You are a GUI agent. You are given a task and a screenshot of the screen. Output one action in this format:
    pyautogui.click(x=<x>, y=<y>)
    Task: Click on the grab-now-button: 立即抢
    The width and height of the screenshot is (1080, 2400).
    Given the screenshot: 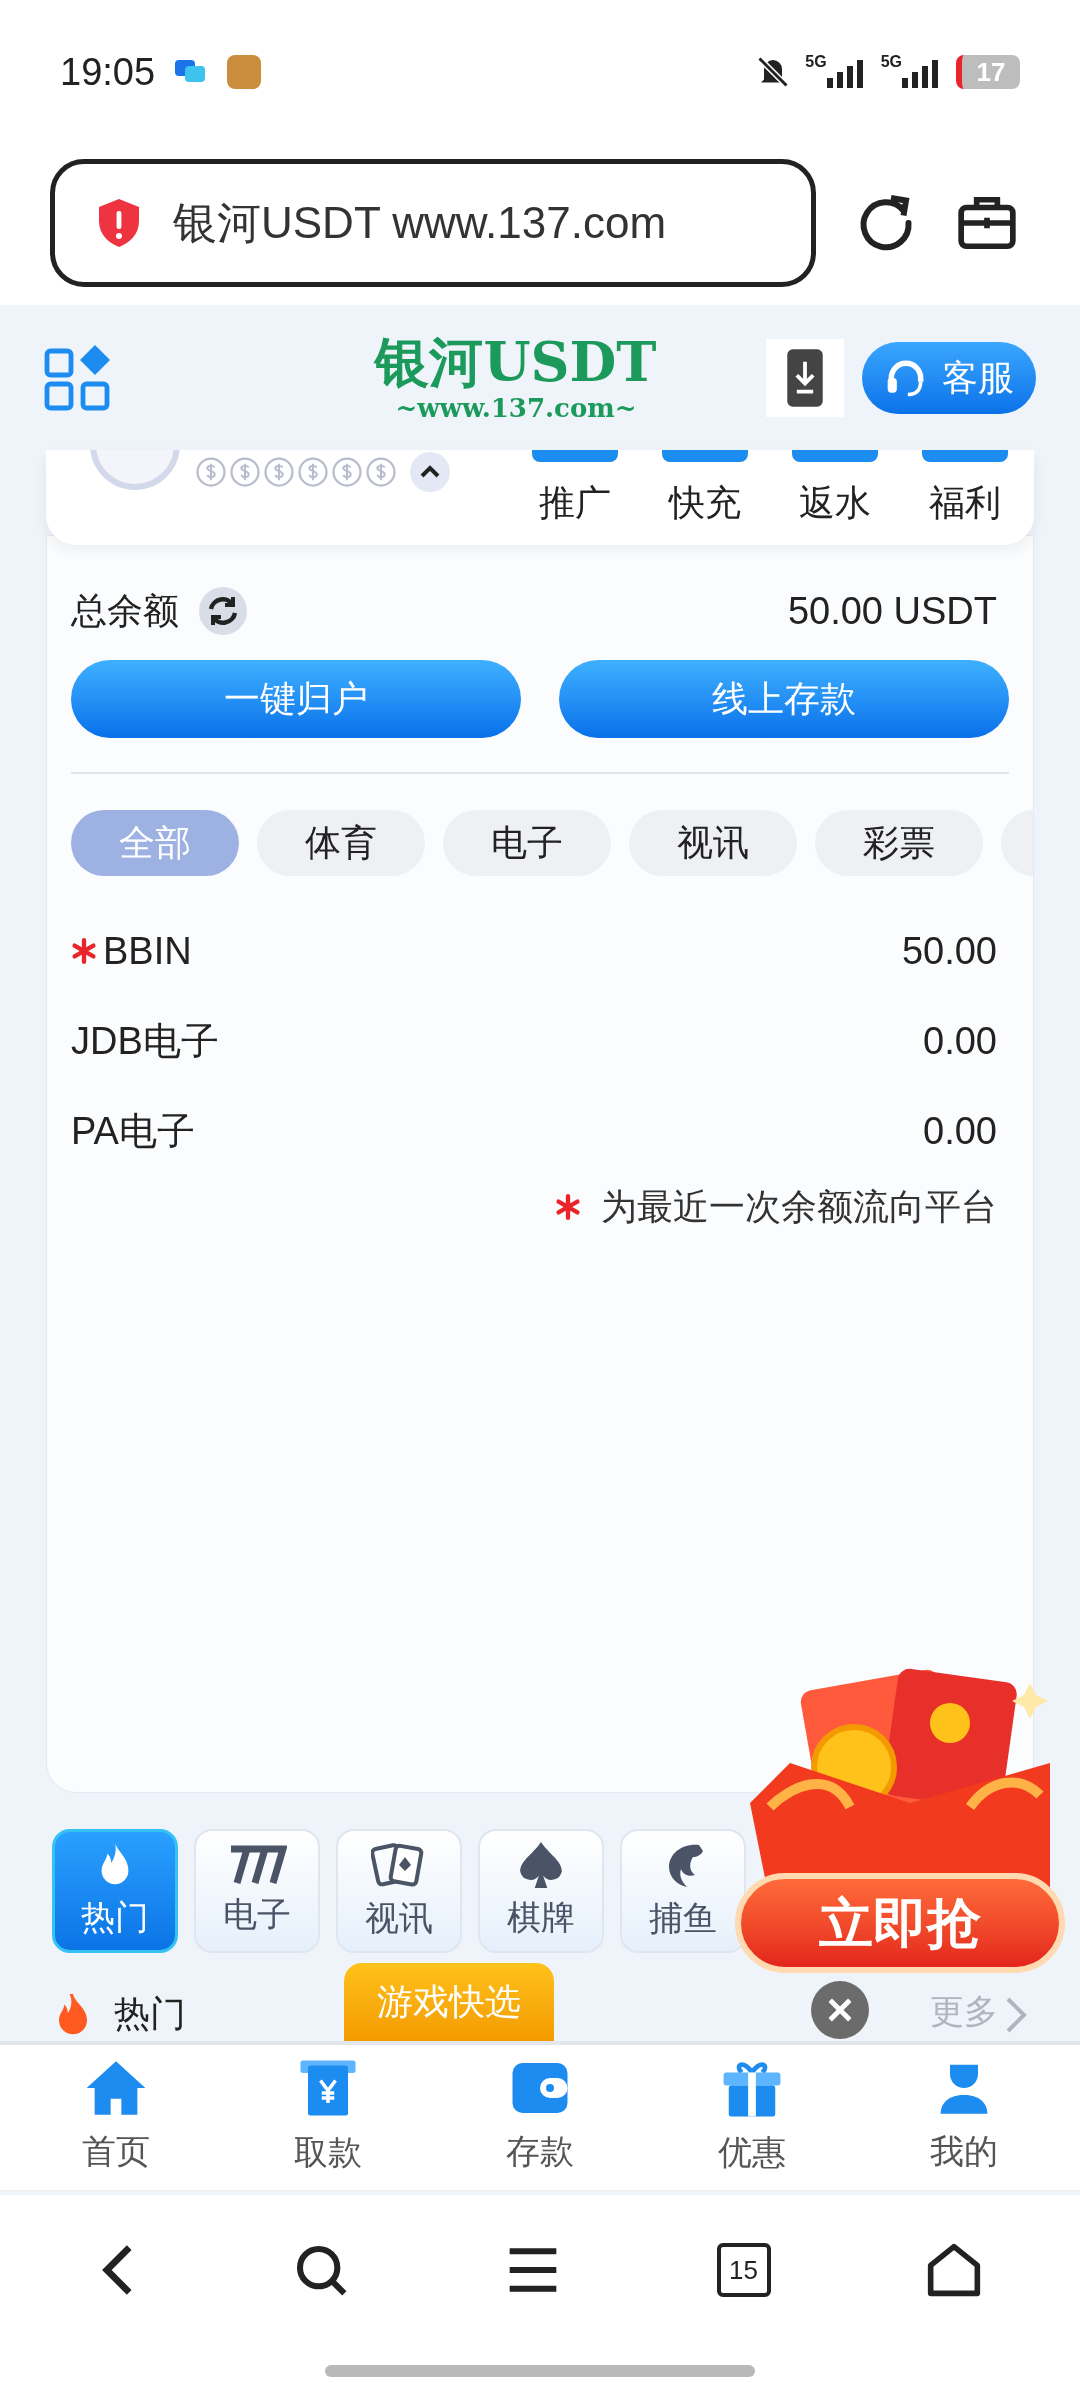 What is the action you would take?
    pyautogui.click(x=900, y=1923)
    